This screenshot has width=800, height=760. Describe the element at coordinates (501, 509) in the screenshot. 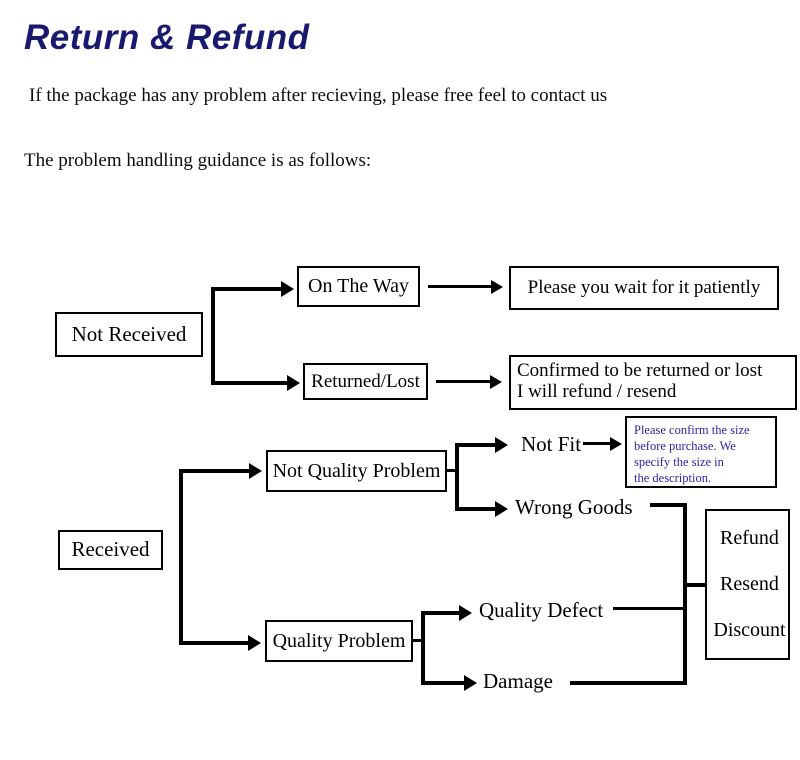

I see `arrow-to-wrong-goods` at that location.